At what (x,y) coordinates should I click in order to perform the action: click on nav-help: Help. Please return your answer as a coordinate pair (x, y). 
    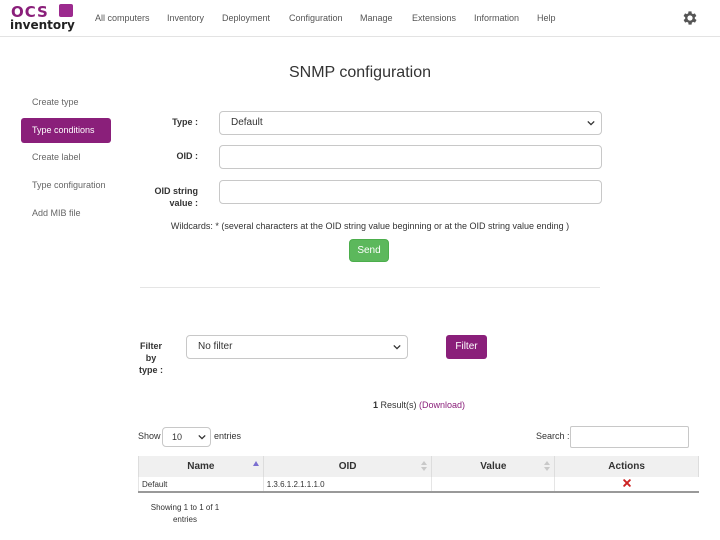
    Looking at the image, I should click on (546, 18).